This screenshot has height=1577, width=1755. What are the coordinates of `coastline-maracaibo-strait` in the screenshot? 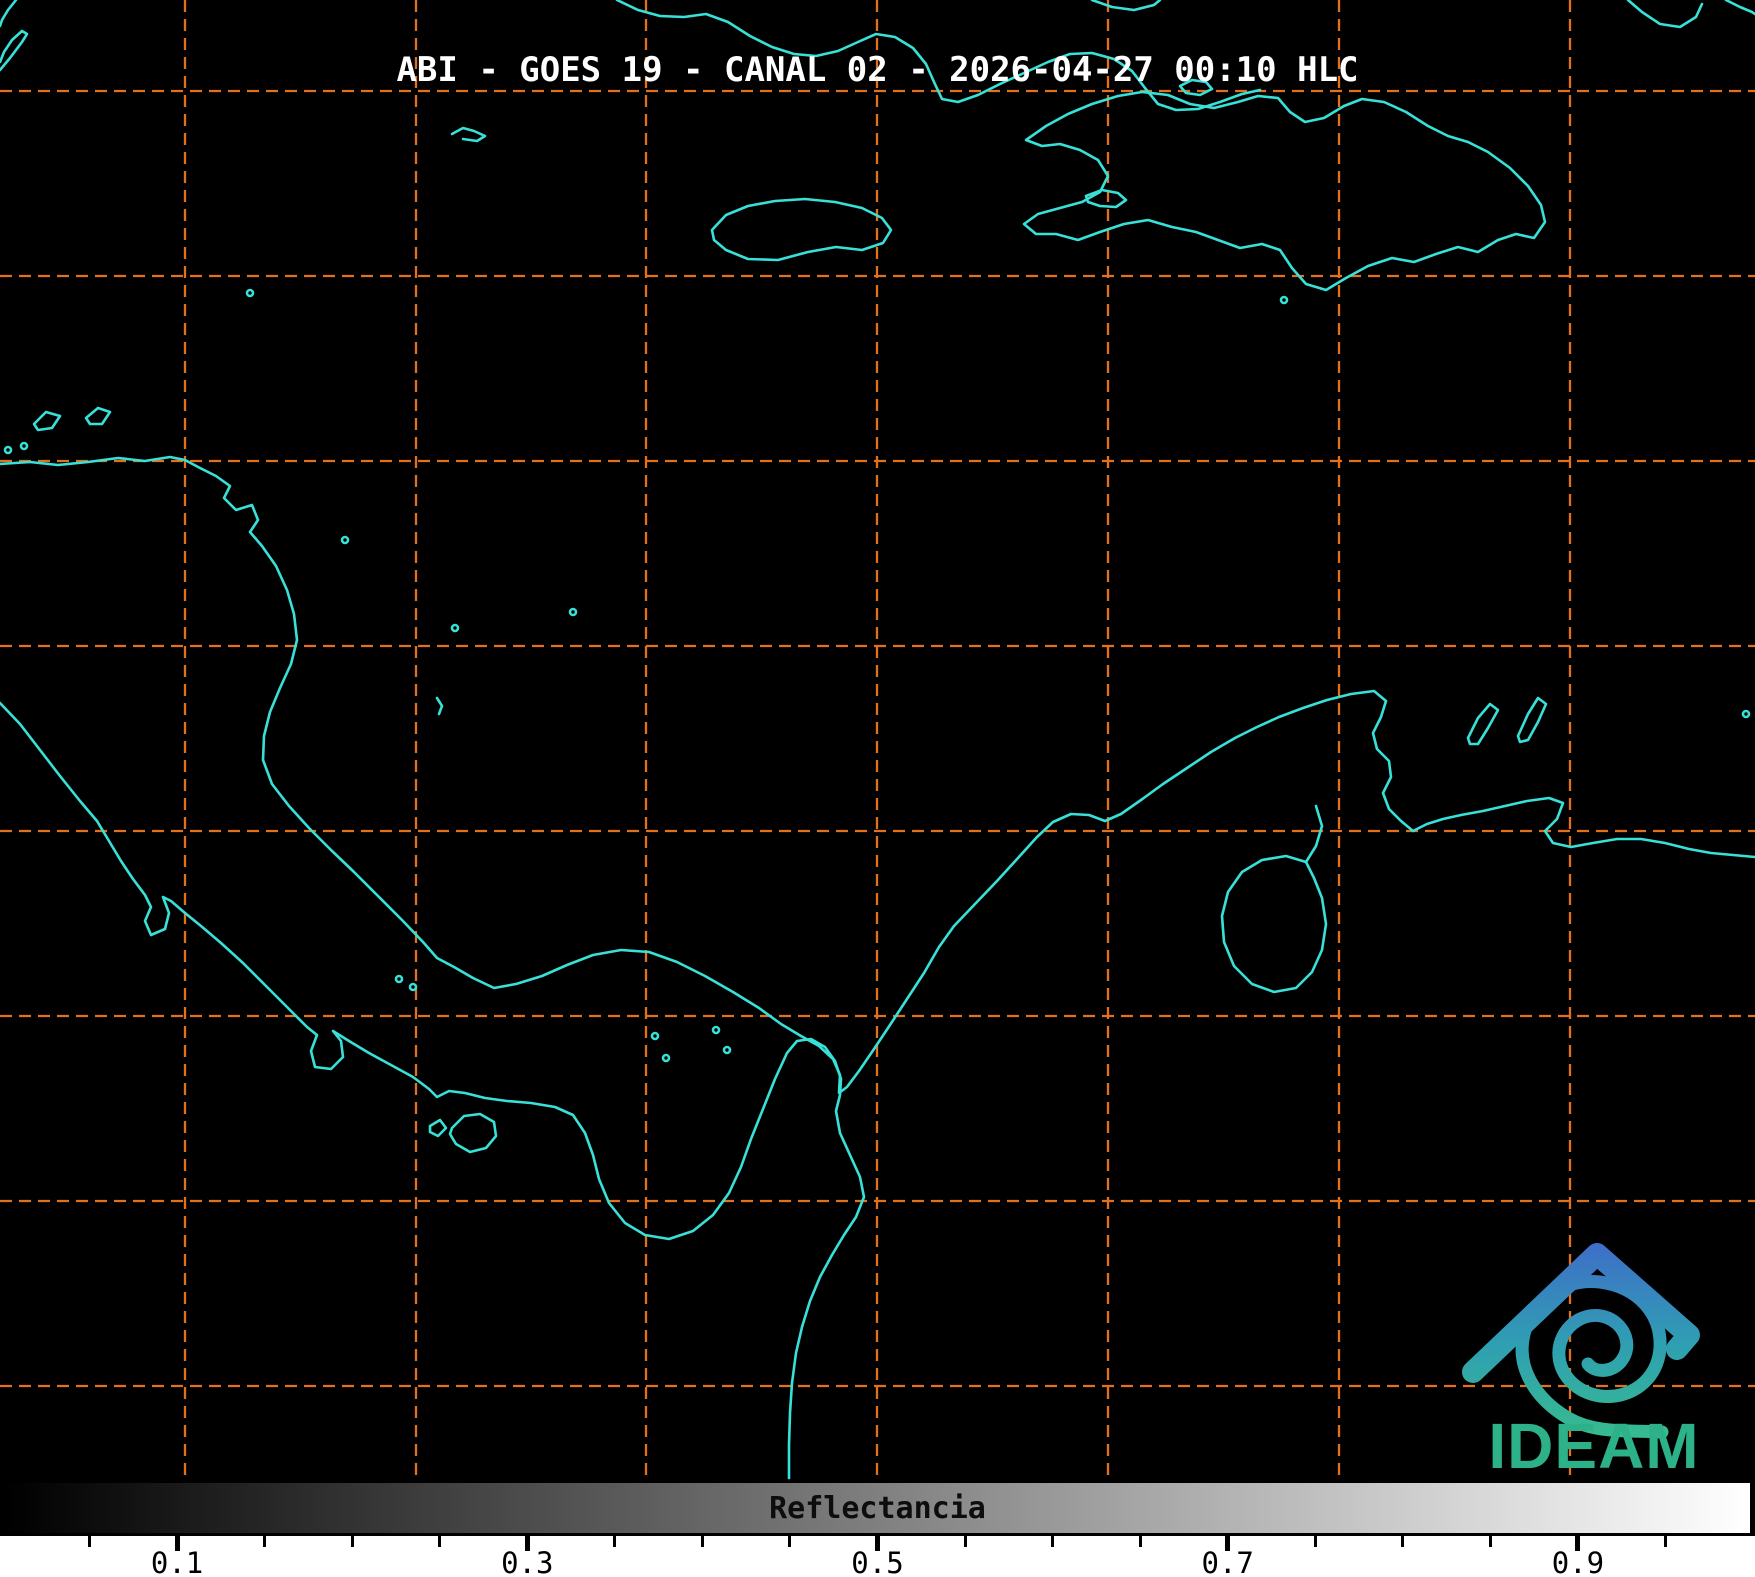 It's located at (1314, 834).